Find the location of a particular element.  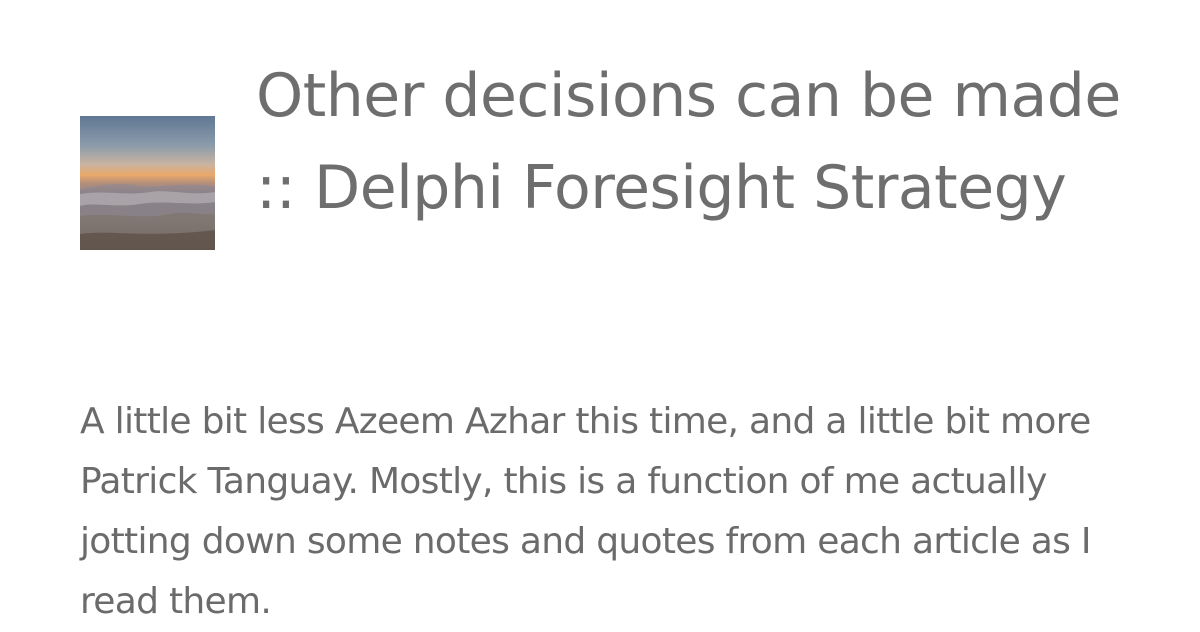

sunset-landscape-icon is located at coordinates (147, 183).